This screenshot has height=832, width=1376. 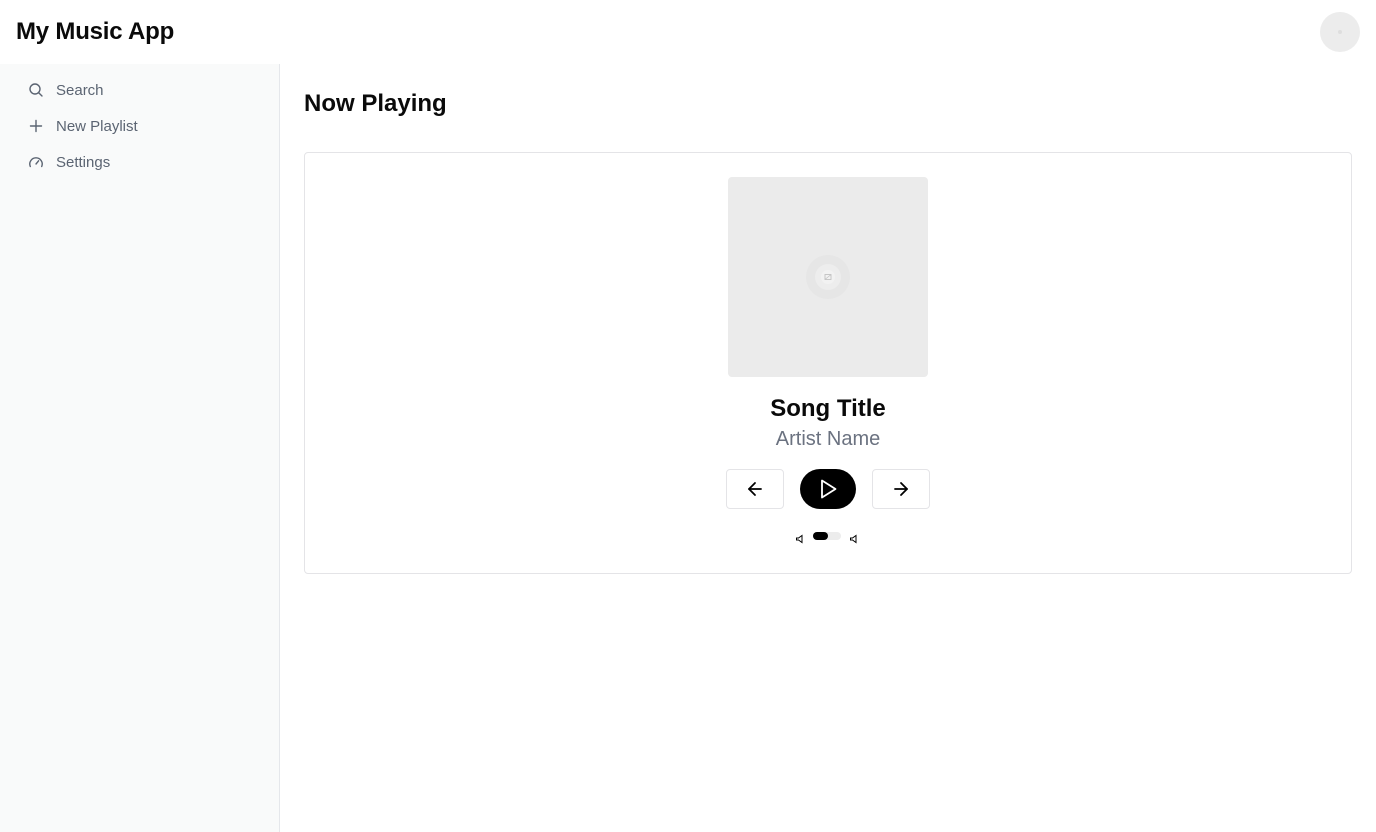 I want to click on volume-up-icon, so click(x=854, y=540).